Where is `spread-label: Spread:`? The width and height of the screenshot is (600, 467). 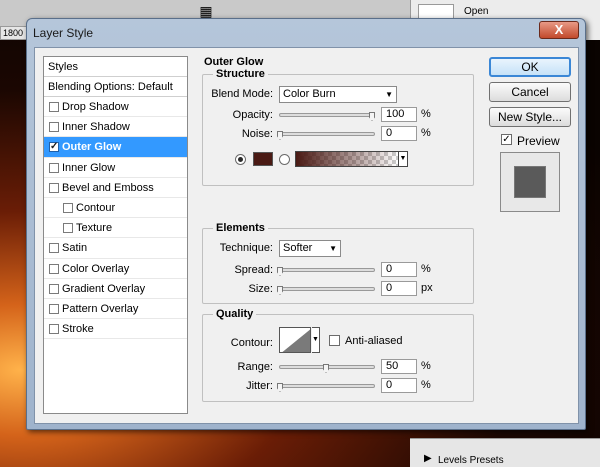
spread-label: Spread: is located at coordinates (253, 270).